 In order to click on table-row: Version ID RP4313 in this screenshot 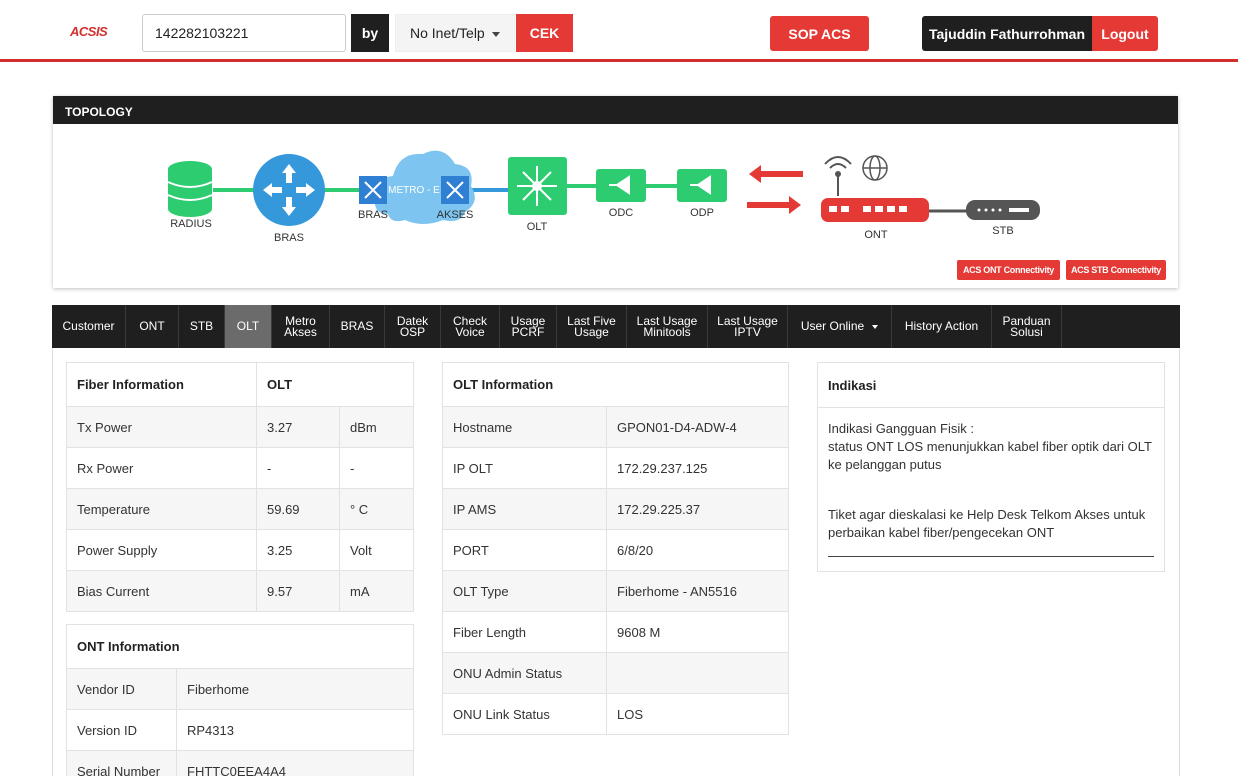, I will do `click(240, 730)`.